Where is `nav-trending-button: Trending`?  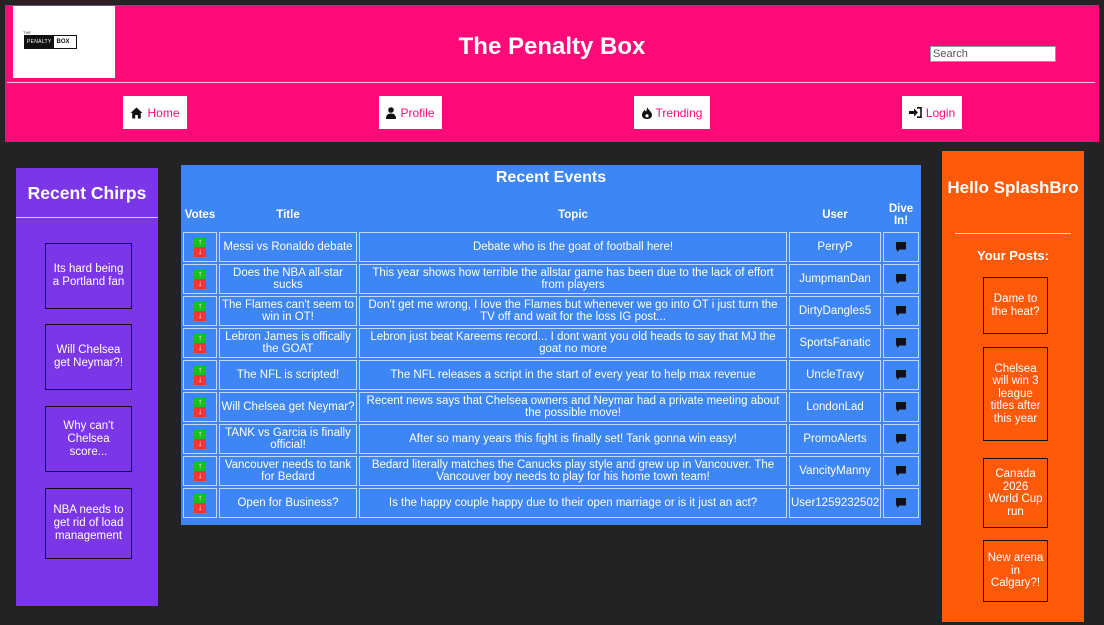 nav-trending-button: Trending is located at coordinates (672, 112).